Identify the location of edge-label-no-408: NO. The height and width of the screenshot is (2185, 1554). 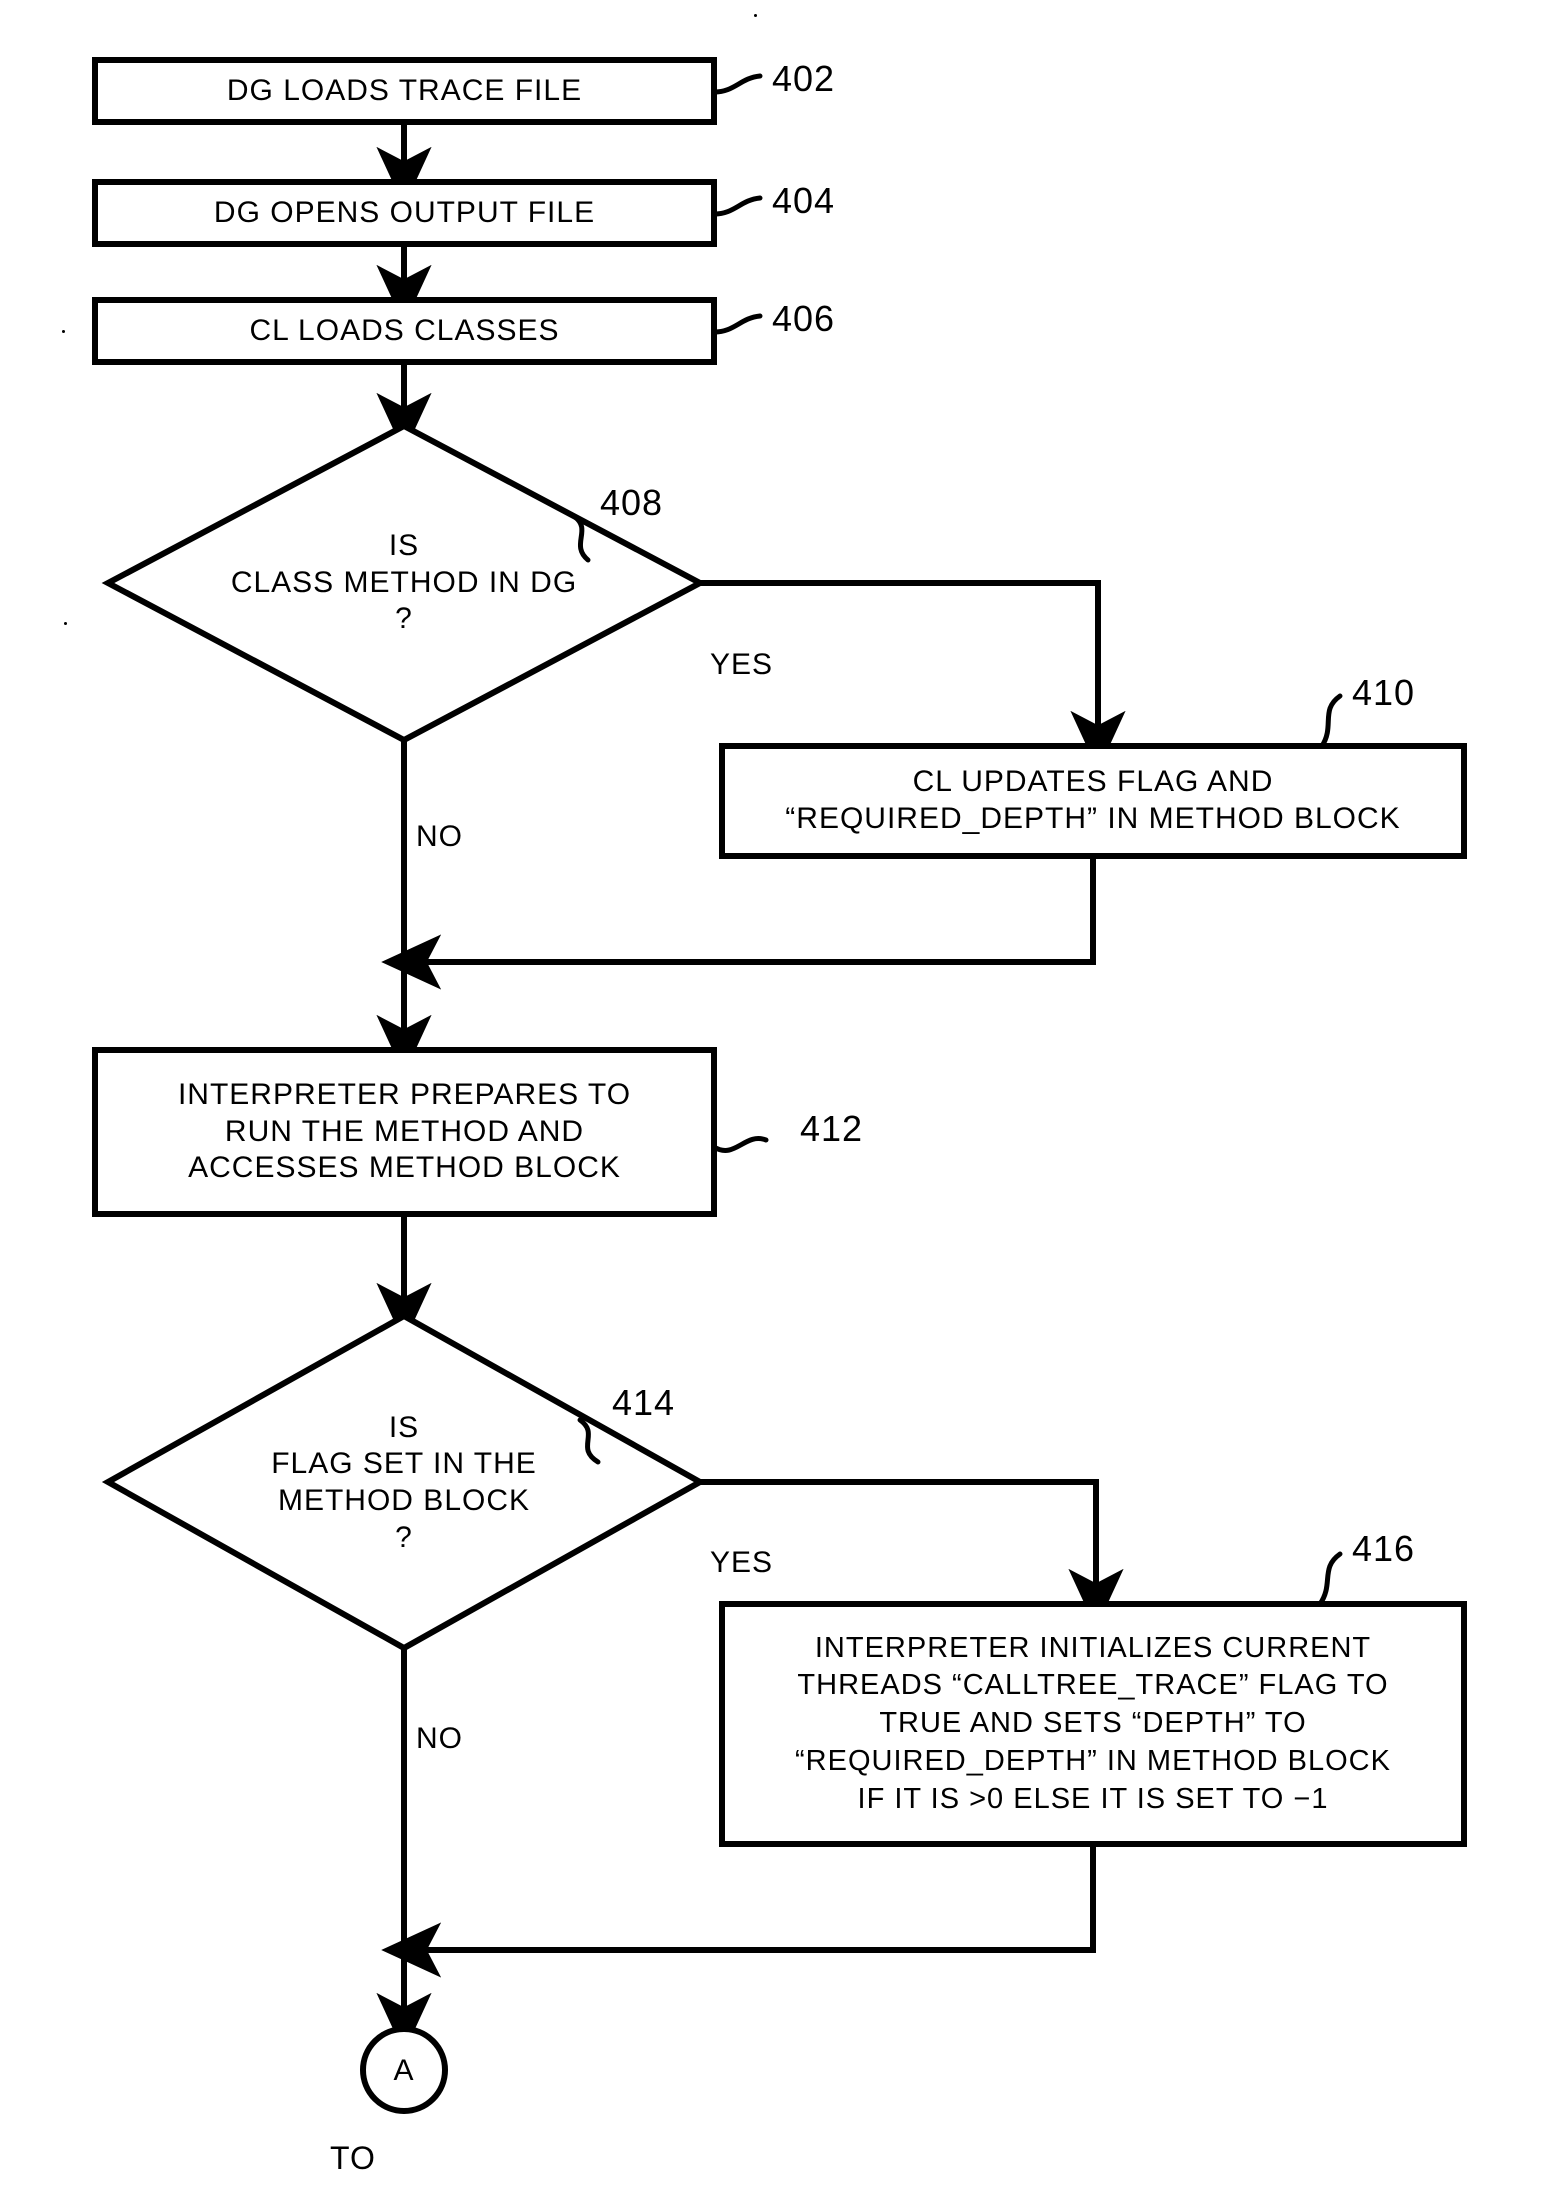
(439, 837).